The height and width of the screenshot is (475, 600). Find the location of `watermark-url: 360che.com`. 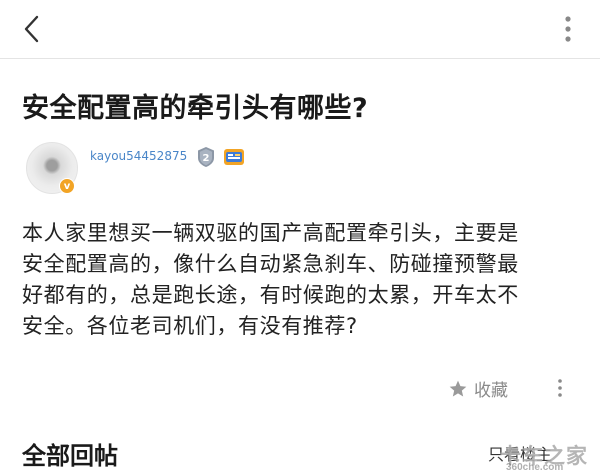

watermark-url: 360che.com is located at coordinates (535, 467).